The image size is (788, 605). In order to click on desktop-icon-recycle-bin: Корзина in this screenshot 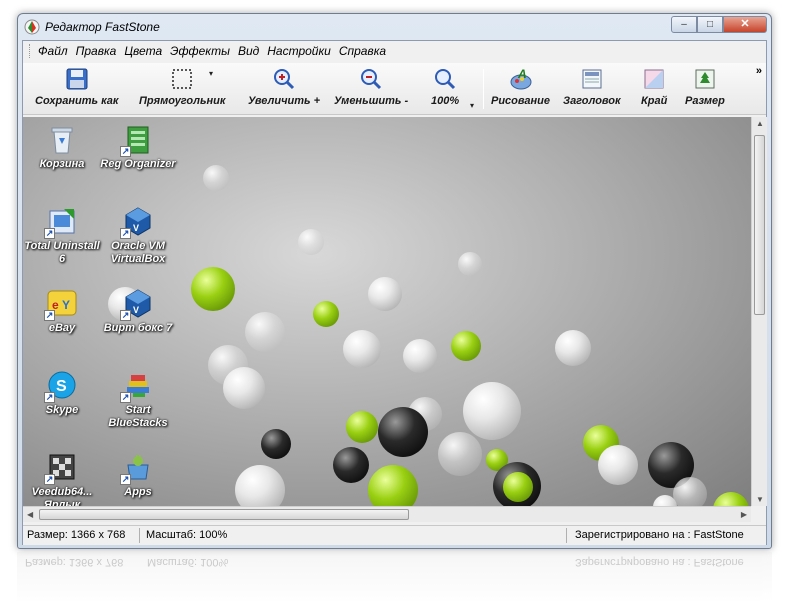, I will do `click(62, 147)`.